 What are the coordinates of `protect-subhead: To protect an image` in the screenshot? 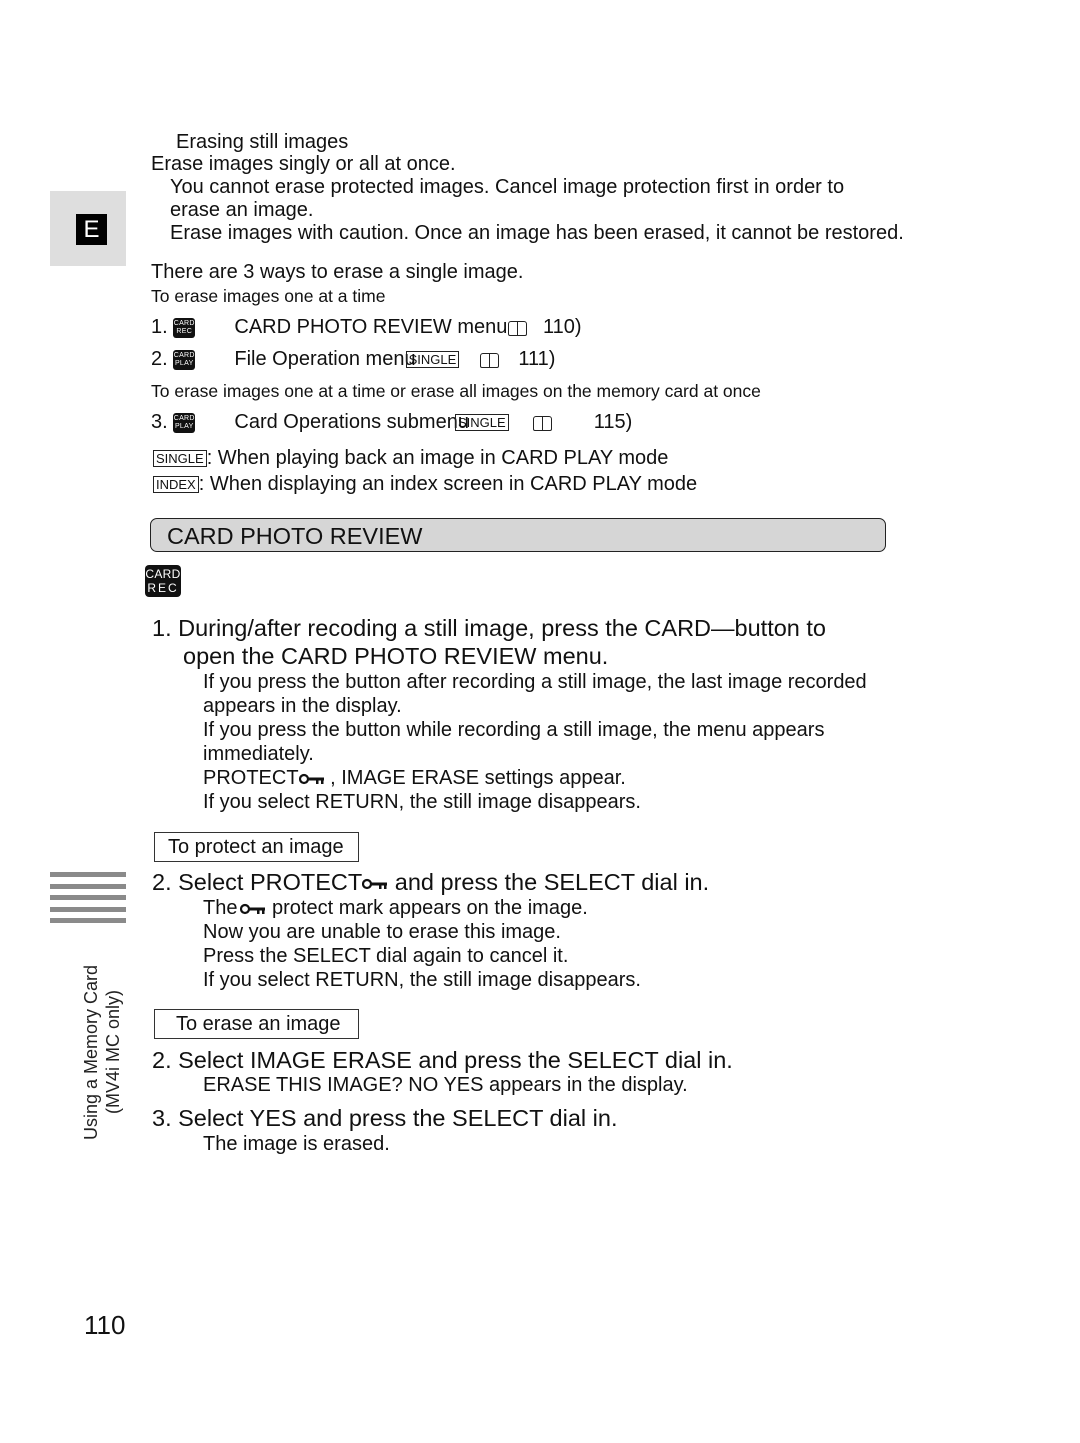 It's located at (256, 847).